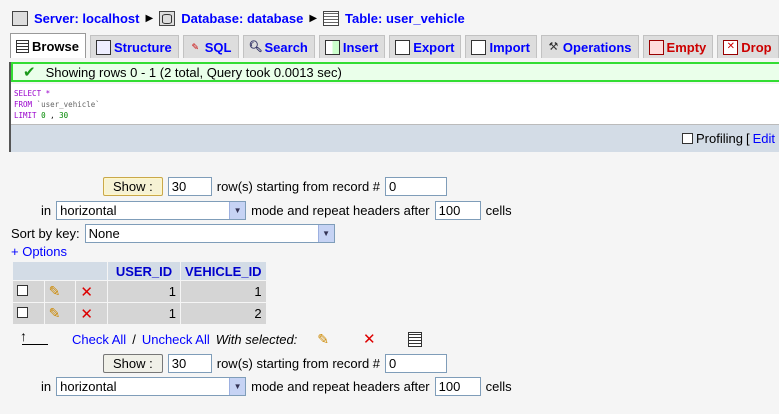  Describe the element at coordinates (687, 138) in the screenshot. I see `profiling-checkbox` at that location.